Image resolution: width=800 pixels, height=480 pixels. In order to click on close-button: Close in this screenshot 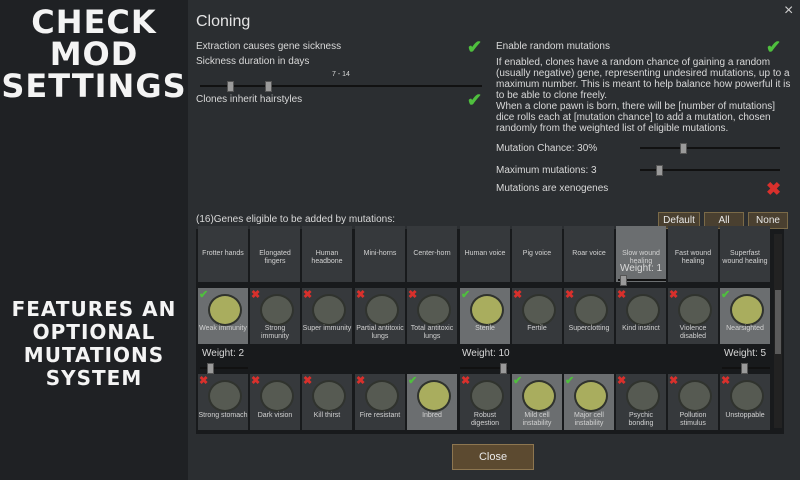, I will do `click(493, 457)`.